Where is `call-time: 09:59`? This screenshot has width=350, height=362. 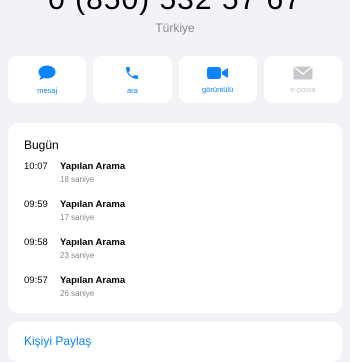
call-time: 09:59 is located at coordinates (36, 204).